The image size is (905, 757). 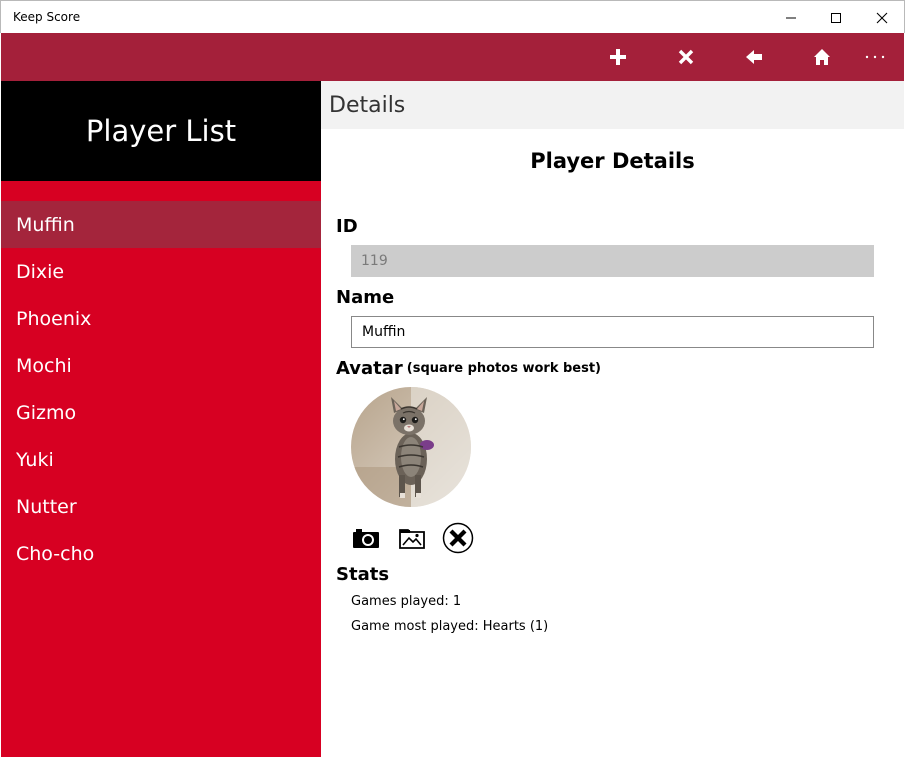 I want to click on more-icon, so click(x=875, y=57).